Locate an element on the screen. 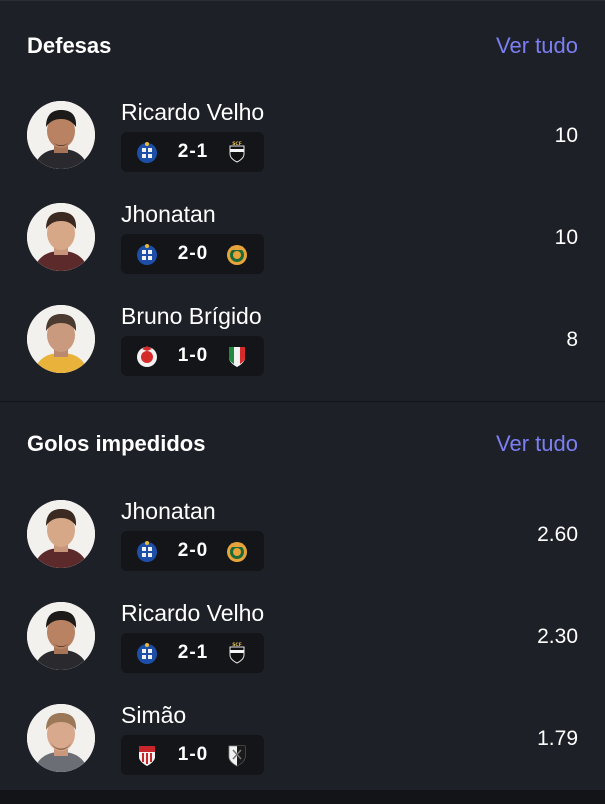 The image size is (605, 804). player-row: Jhonatan 2-0 10 is located at coordinates (302, 252).